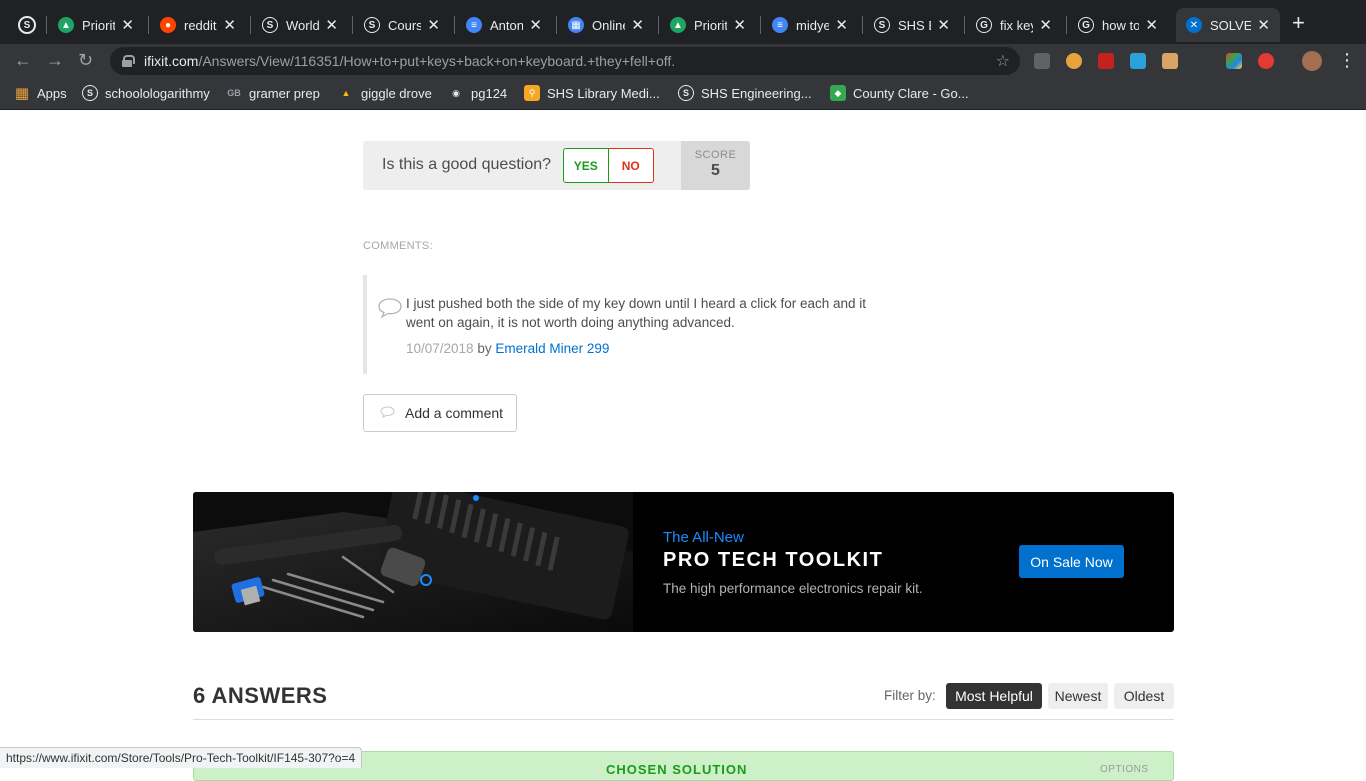  I want to click on options-menu: OPTIONS, so click(1124, 769).